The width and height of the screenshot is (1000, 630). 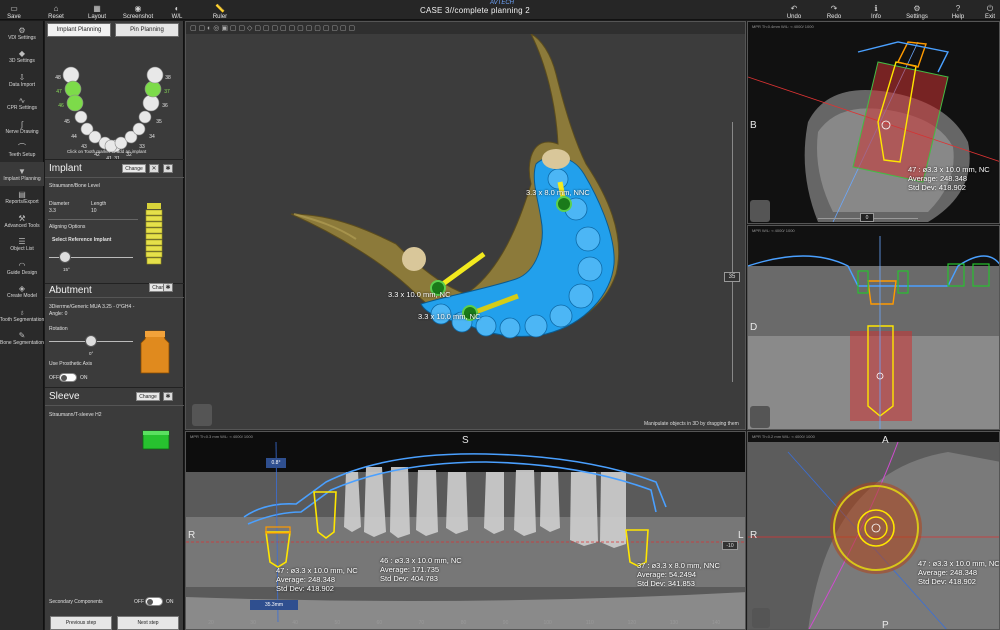 I want to click on nav-item-create-model: ◈ Create Model, so click(x=22, y=292).